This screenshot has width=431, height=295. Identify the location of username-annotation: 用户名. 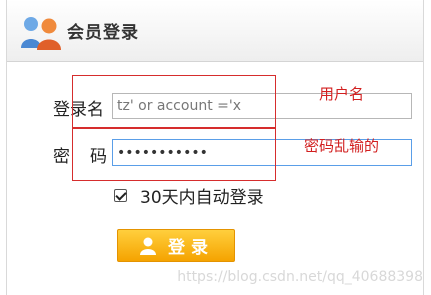
(342, 94).